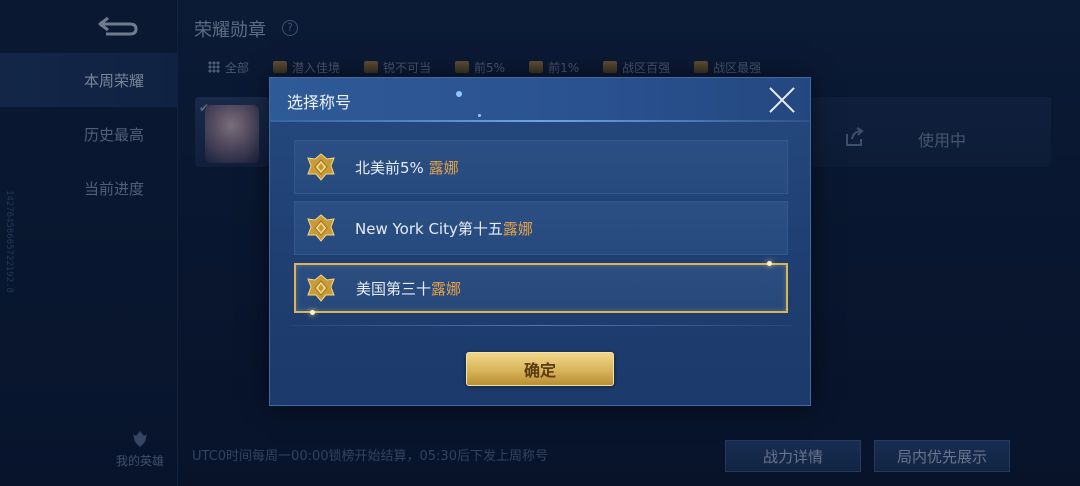 Image resolution: width=1080 pixels, height=486 pixels. I want to click on close-button, so click(782, 100).